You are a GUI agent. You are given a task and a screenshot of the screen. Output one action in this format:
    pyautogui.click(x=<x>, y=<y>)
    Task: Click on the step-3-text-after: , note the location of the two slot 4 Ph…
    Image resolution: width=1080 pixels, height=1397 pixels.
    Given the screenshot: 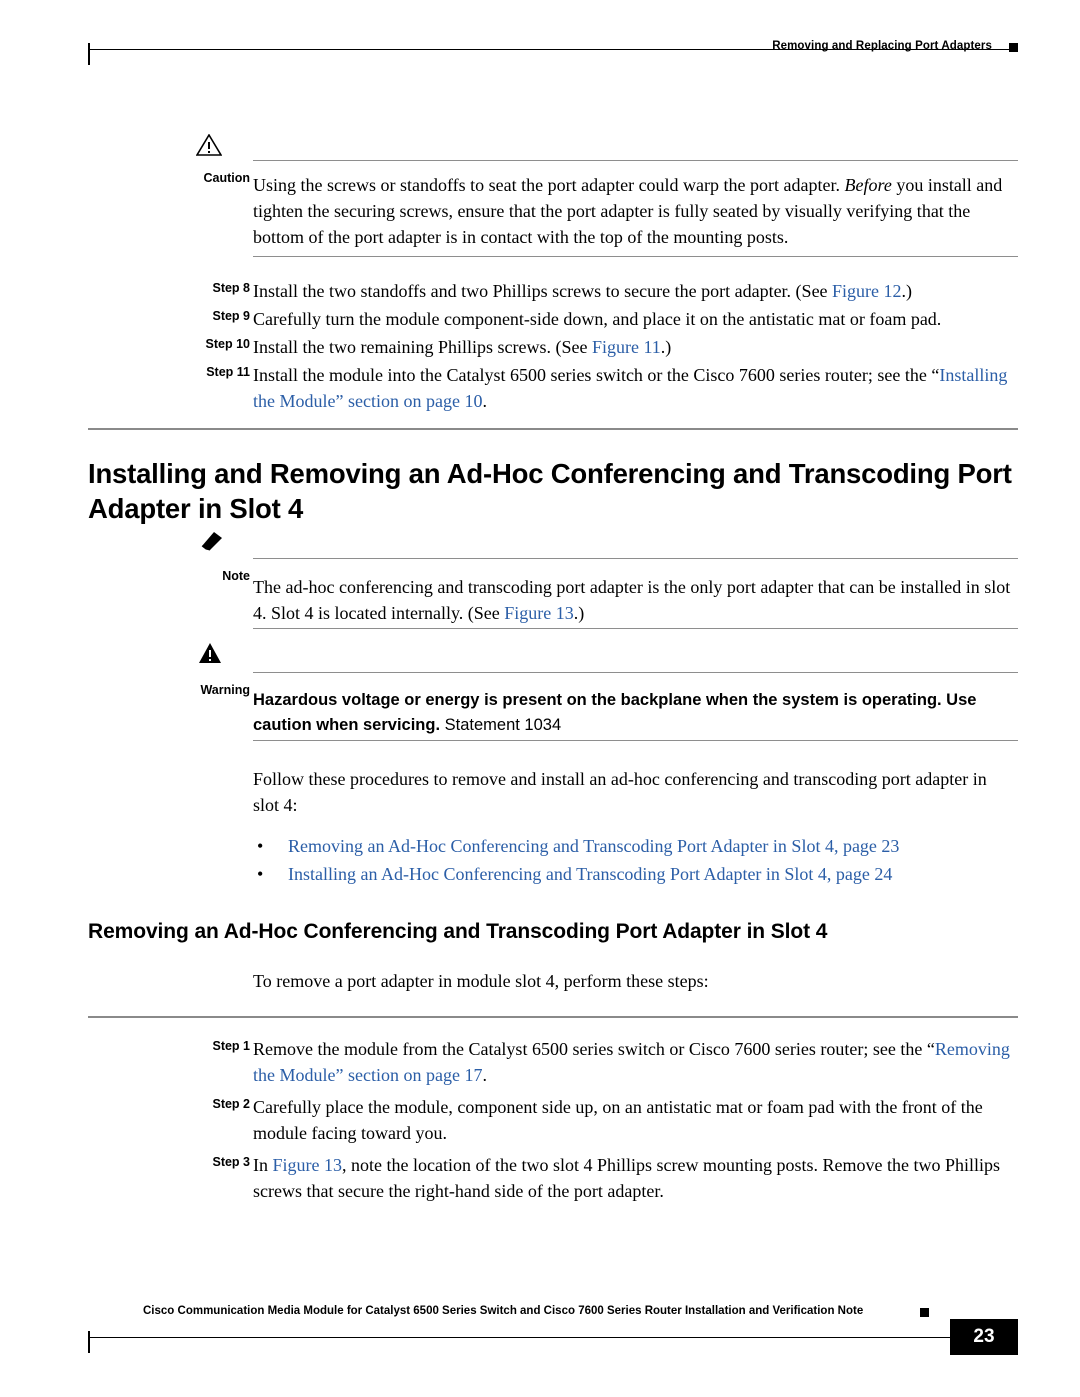 What is the action you would take?
    pyautogui.click(x=626, y=1178)
    